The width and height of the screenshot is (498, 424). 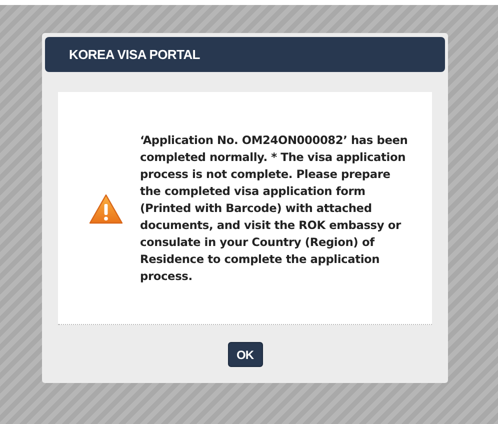 What do you see at coordinates (106, 209) in the screenshot?
I see `warning-icon` at bounding box center [106, 209].